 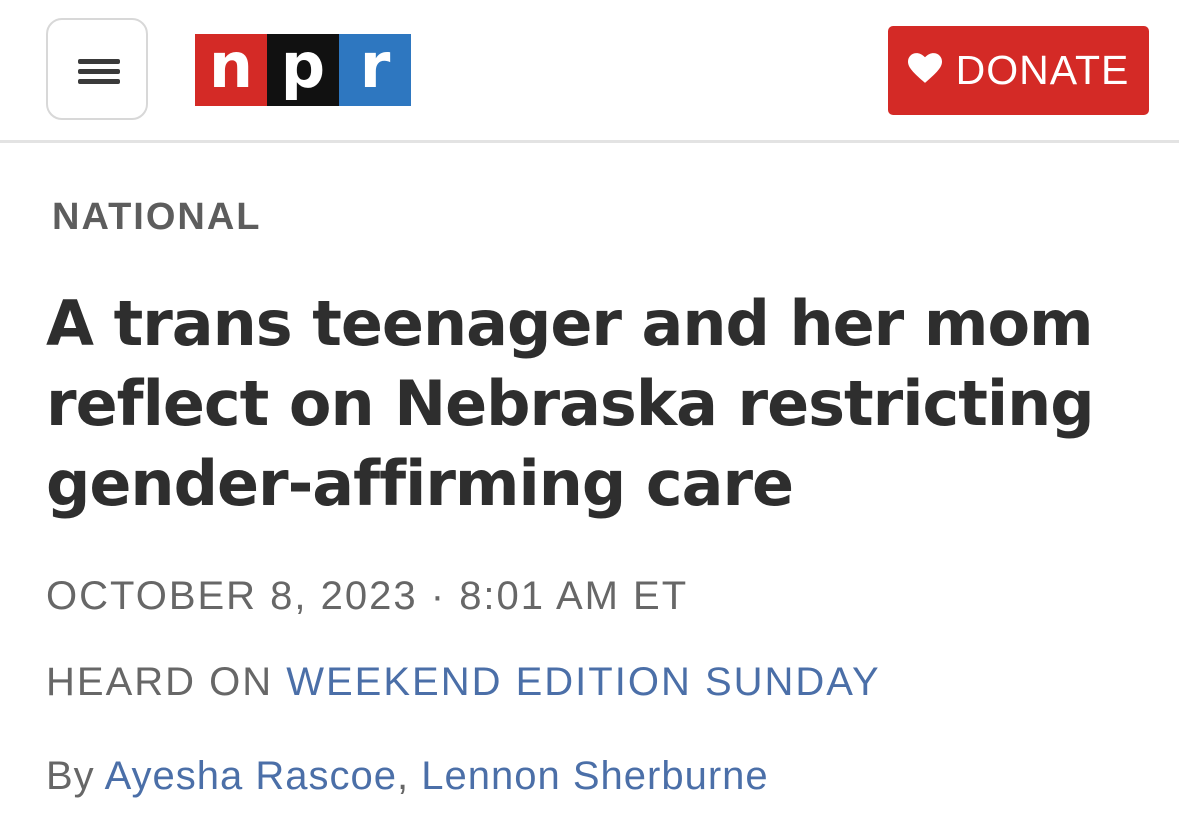 I want to click on heard-on-line: HEARD ON WEEKEND EDITION SUNDAY, so click(x=463, y=682).